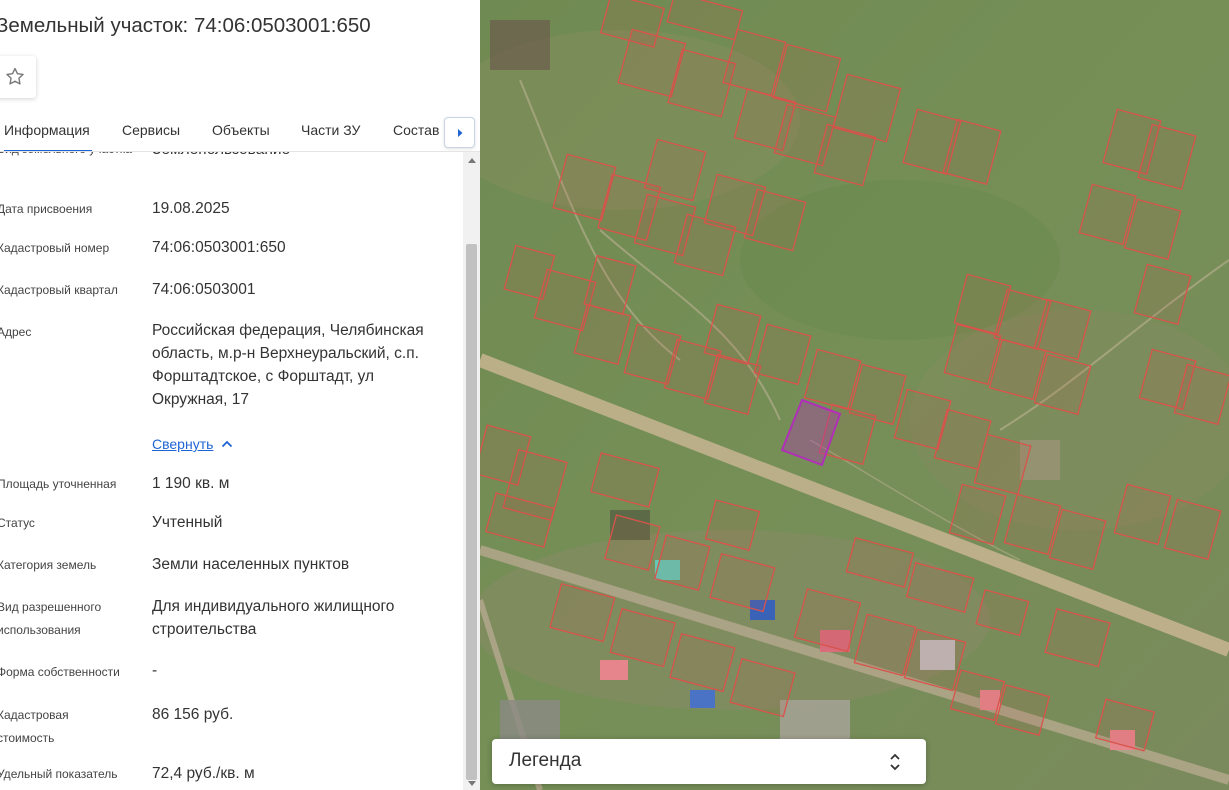 The width and height of the screenshot is (1229, 790). Describe the element at coordinates (203, 773) in the screenshot. I see `specific-value: 72,4 руб./кв. м` at that location.